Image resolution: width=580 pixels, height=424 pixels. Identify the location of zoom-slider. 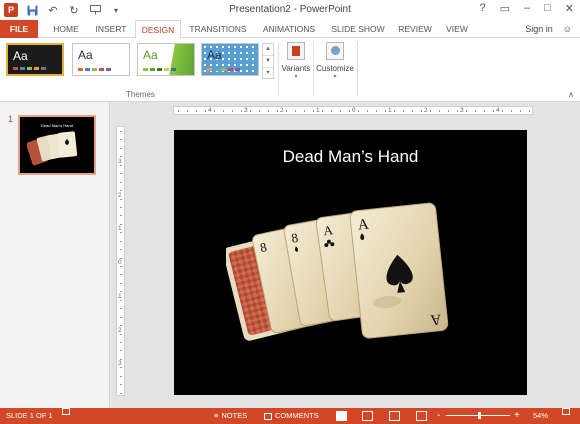
(478, 415).